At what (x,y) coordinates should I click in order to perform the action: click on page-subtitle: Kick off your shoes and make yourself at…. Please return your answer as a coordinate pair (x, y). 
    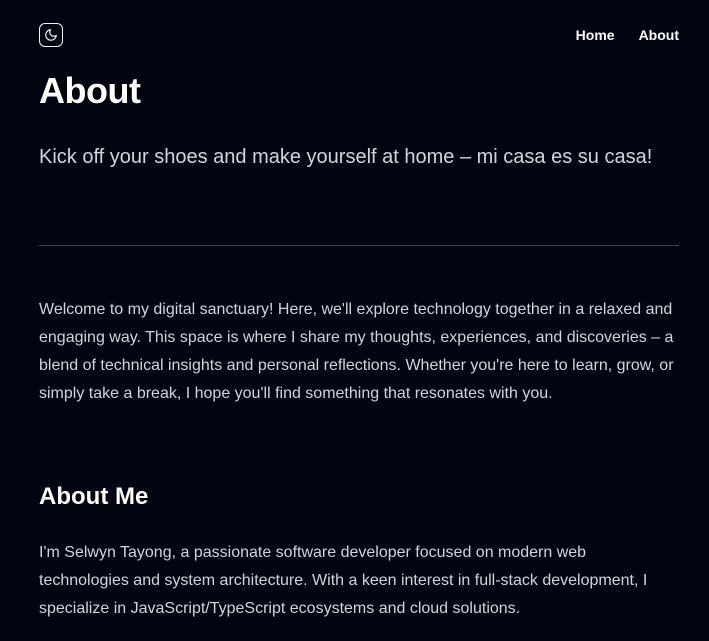
    Looking at the image, I should click on (346, 157).